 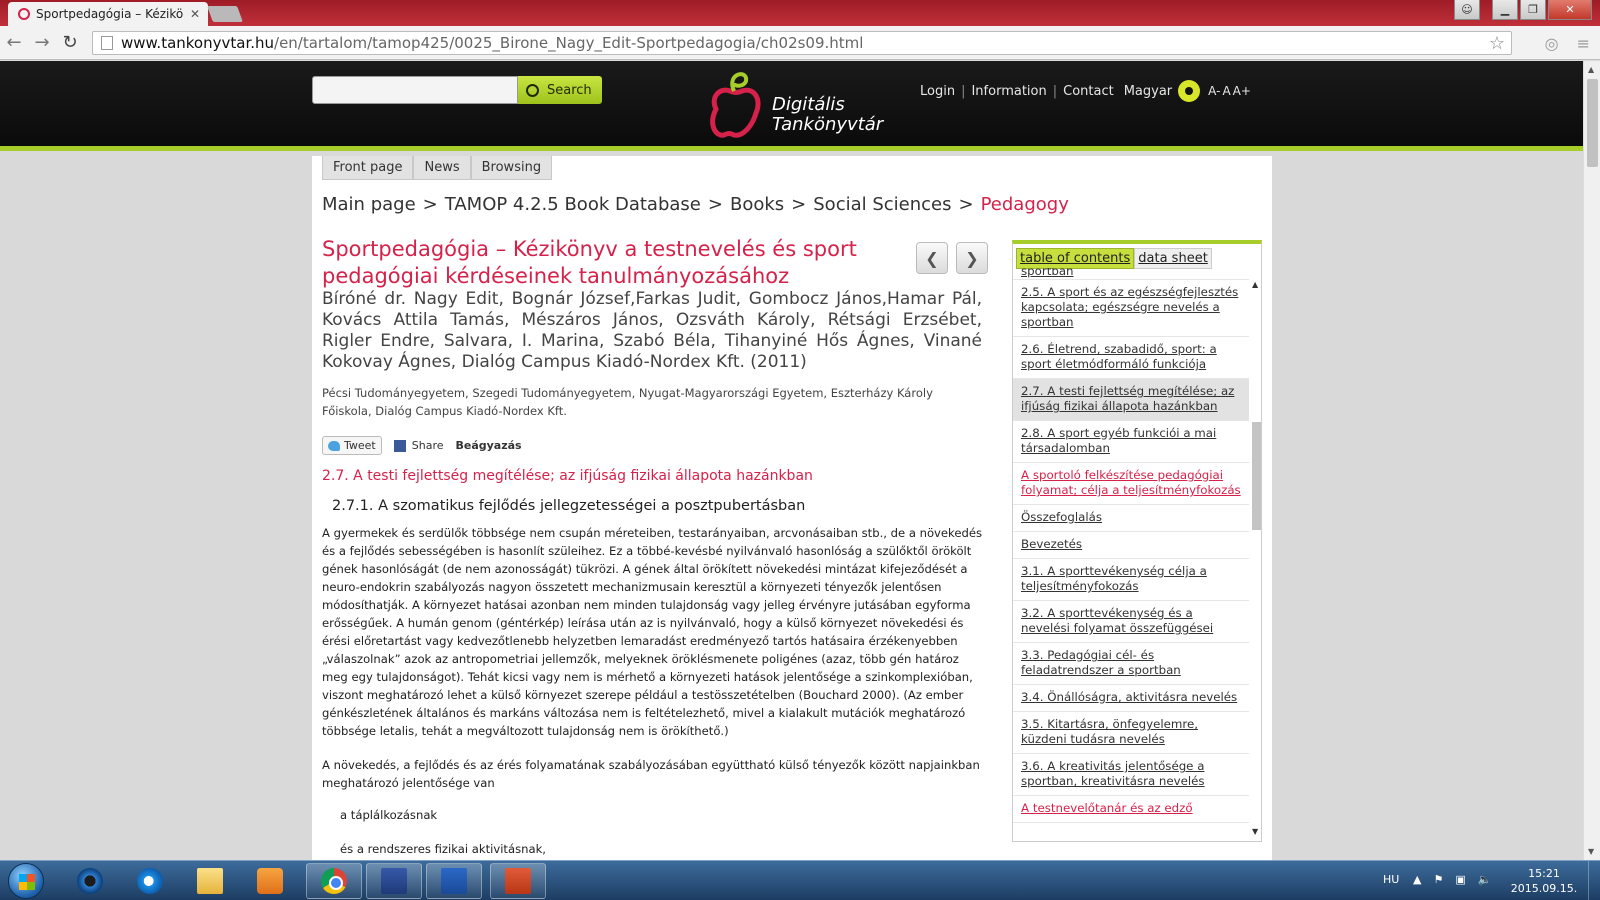 I want to click on breadcrumb-books: Books, so click(x=757, y=204).